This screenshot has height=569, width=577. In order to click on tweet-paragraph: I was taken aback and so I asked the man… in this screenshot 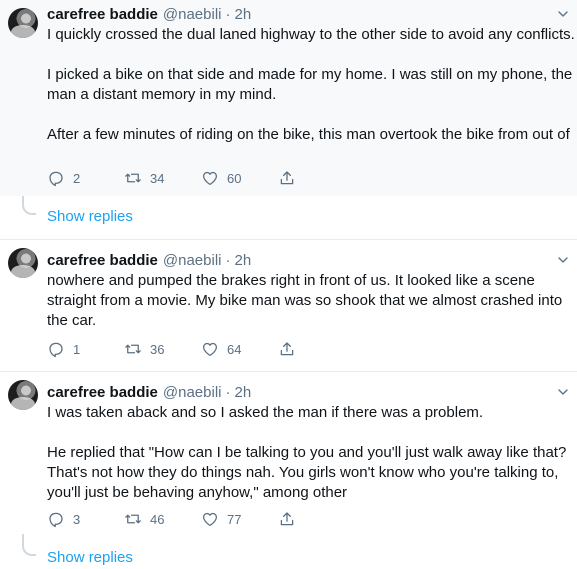, I will do `click(265, 412)`.